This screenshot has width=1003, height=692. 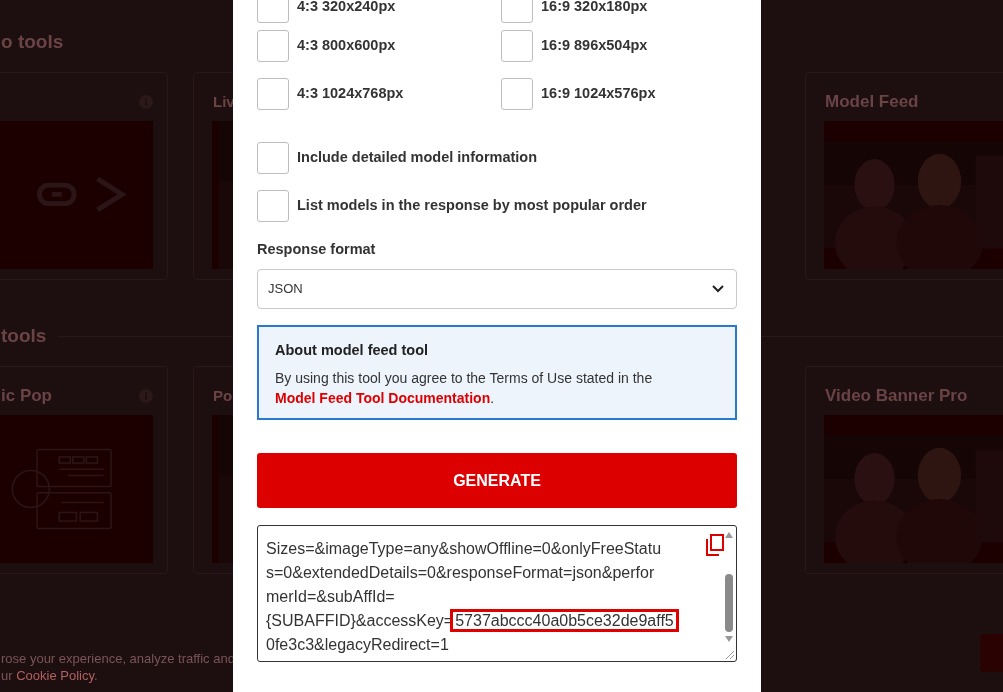 I want to click on format-select: JSON, so click(x=497, y=289).